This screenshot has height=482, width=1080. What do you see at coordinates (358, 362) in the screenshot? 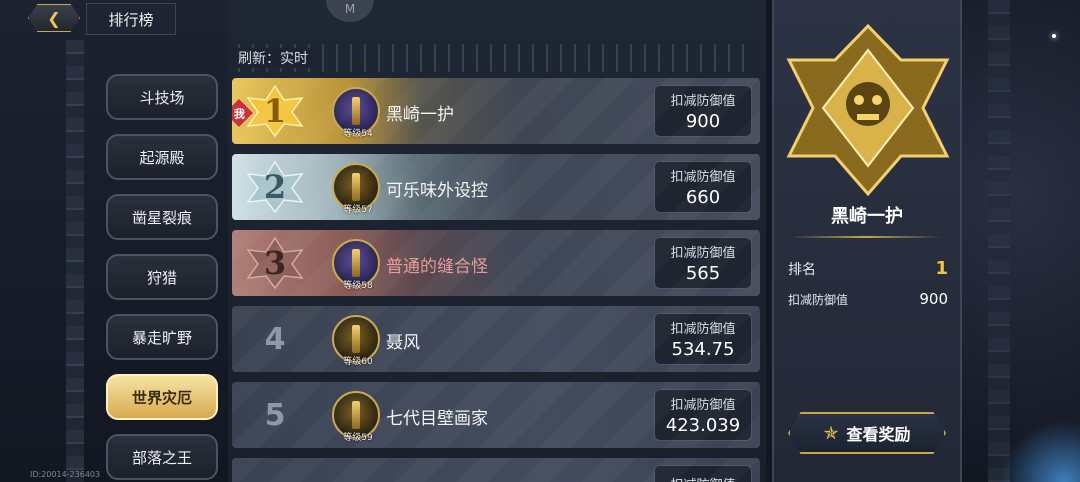
I see `player-level: 等级60` at bounding box center [358, 362].